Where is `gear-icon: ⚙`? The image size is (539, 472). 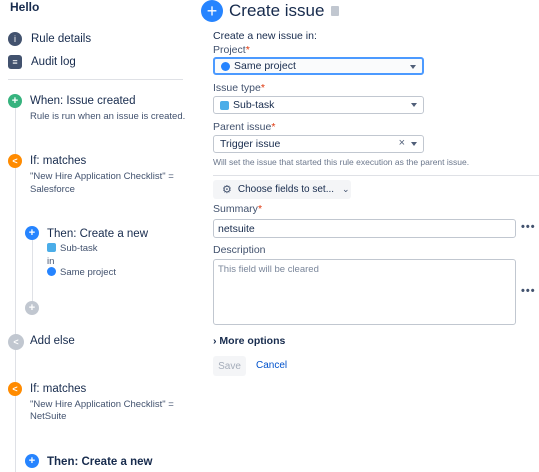 gear-icon: ⚙ is located at coordinates (227, 190).